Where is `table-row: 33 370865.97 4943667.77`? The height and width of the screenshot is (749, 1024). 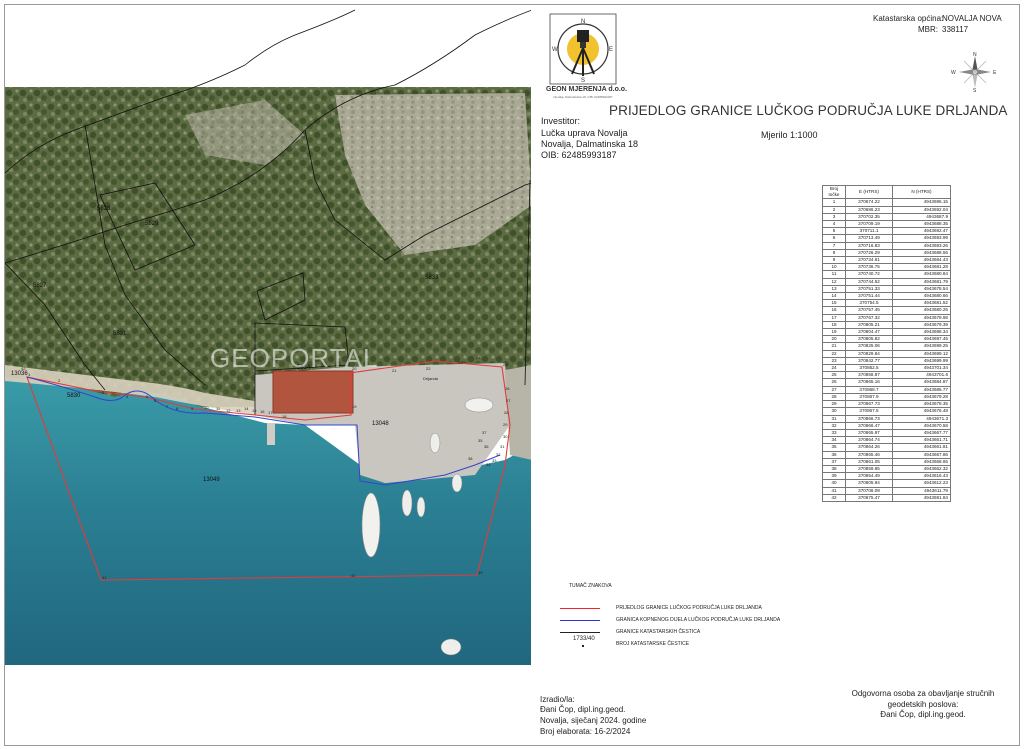 table-row: 33 370865.97 4943667.77 is located at coordinates (886, 433).